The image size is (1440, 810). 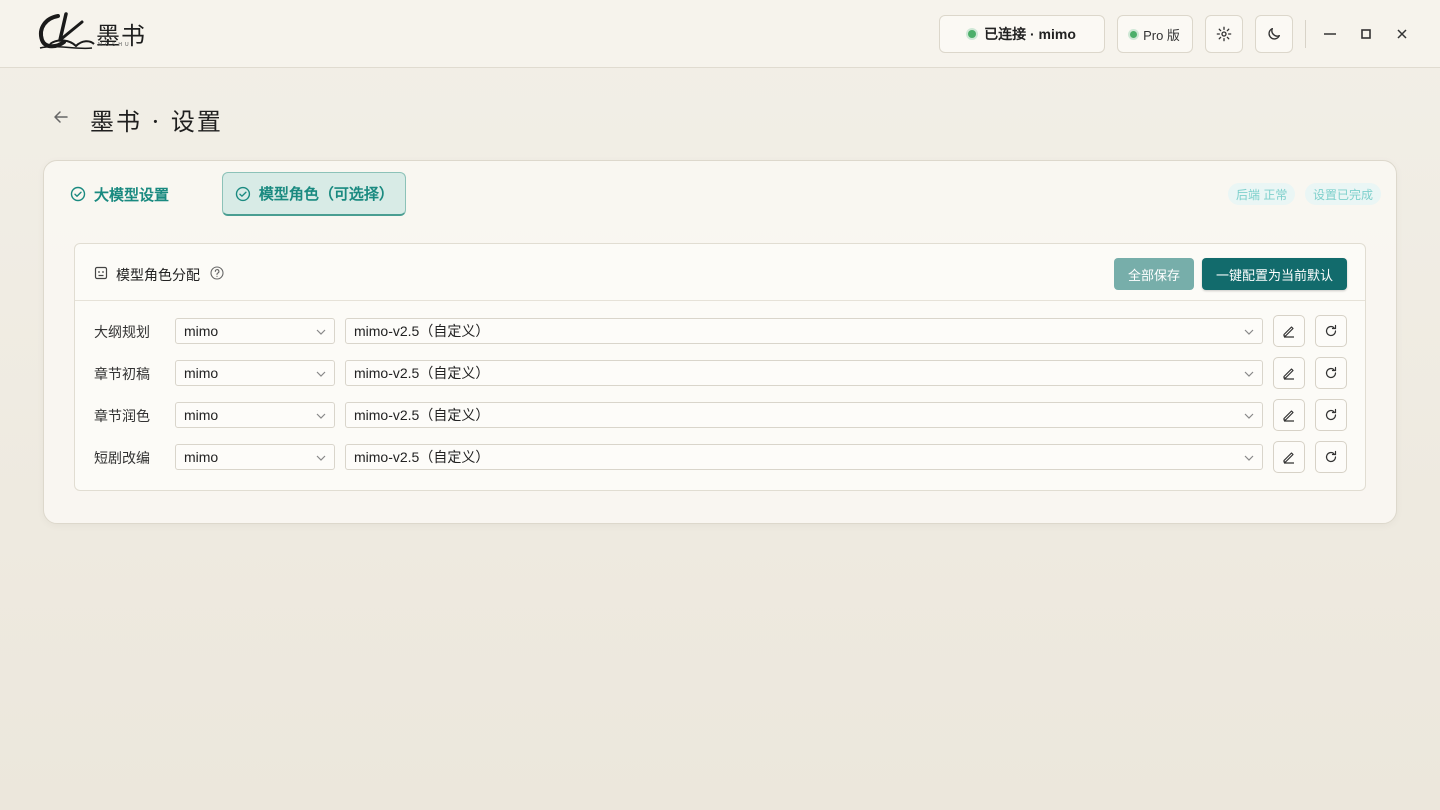 I want to click on logo-subtitle: MOSHU, so click(x=115, y=45).